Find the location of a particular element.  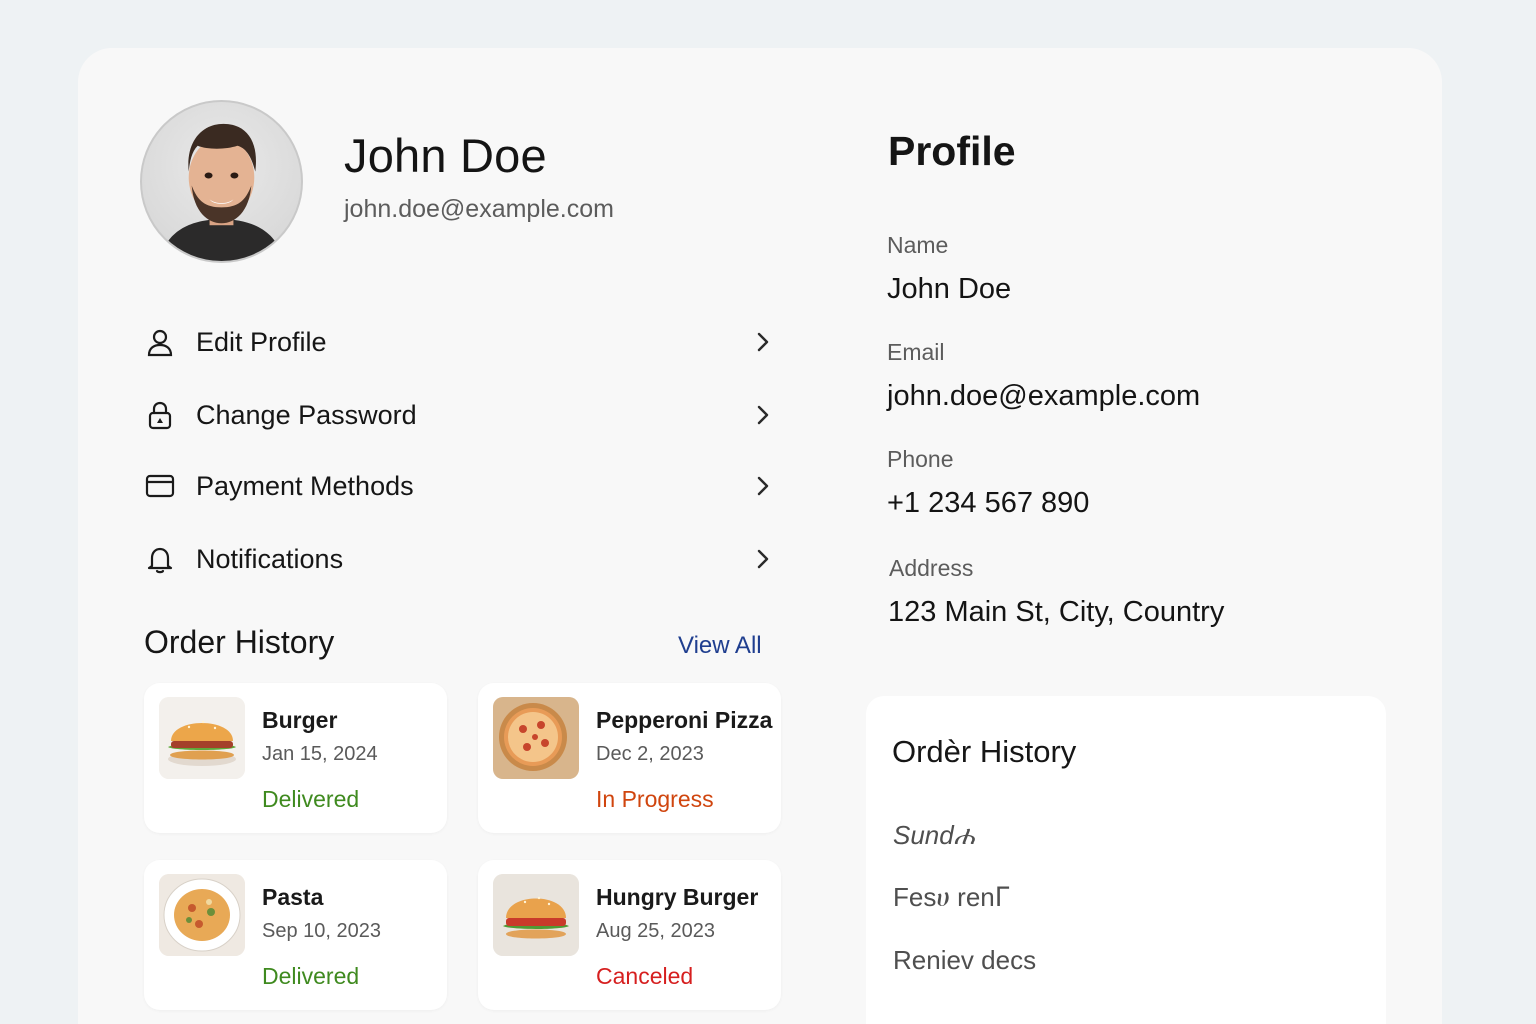

order-card: Pepperoni Pizza Dec 2, 2023 In Progress is located at coordinates (629, 758).